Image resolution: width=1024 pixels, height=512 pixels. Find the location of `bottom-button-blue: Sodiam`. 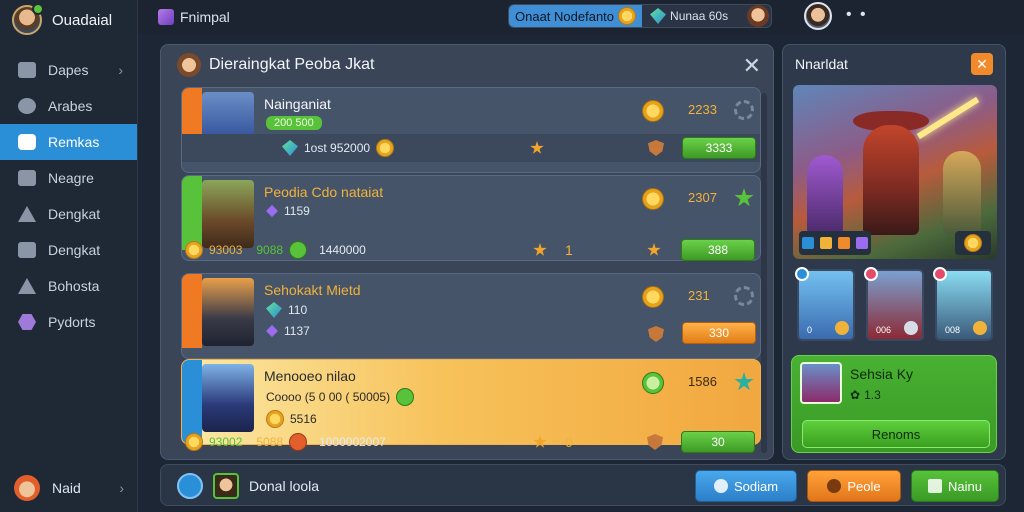

bottom-button-blue: Sodiam is located at coordinates (746, 486).